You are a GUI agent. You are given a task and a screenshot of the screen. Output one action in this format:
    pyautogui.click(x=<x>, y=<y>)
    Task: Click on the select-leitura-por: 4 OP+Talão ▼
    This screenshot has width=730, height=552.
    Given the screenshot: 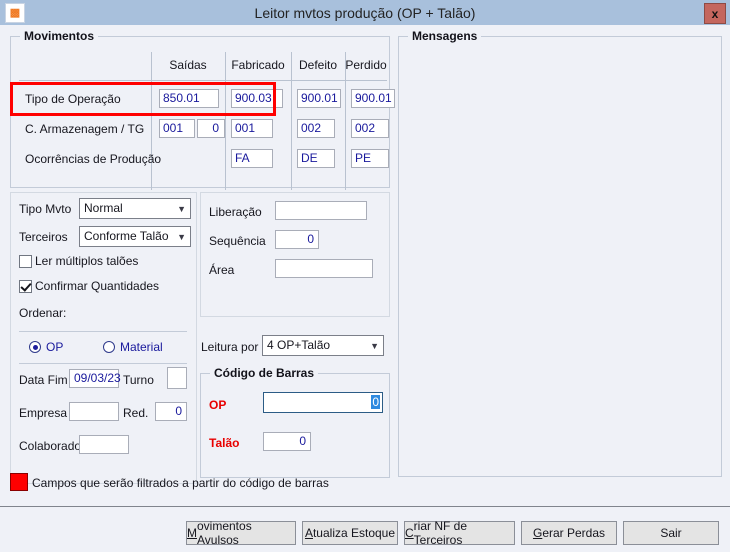 What is the action you would take?
    pyautogui.click(x=323, y=345)
    